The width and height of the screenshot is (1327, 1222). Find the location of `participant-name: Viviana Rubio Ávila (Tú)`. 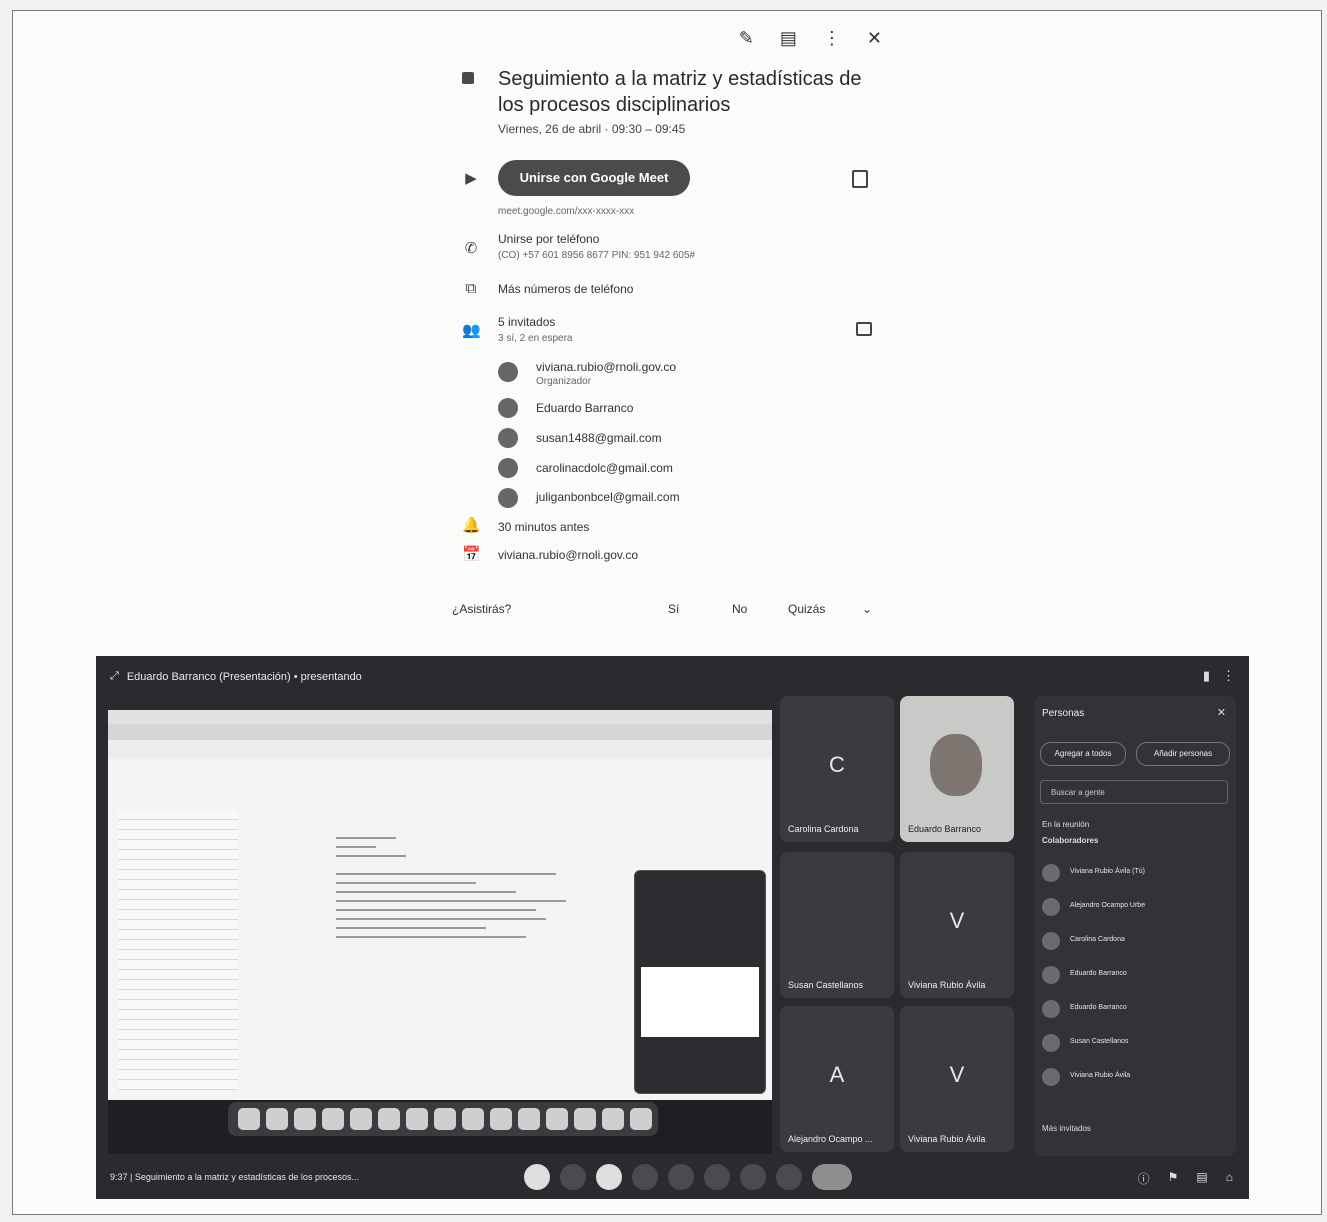

participant-name: Viviana Rubio Ávila (Tú) is located at coordinates (1107, 871).